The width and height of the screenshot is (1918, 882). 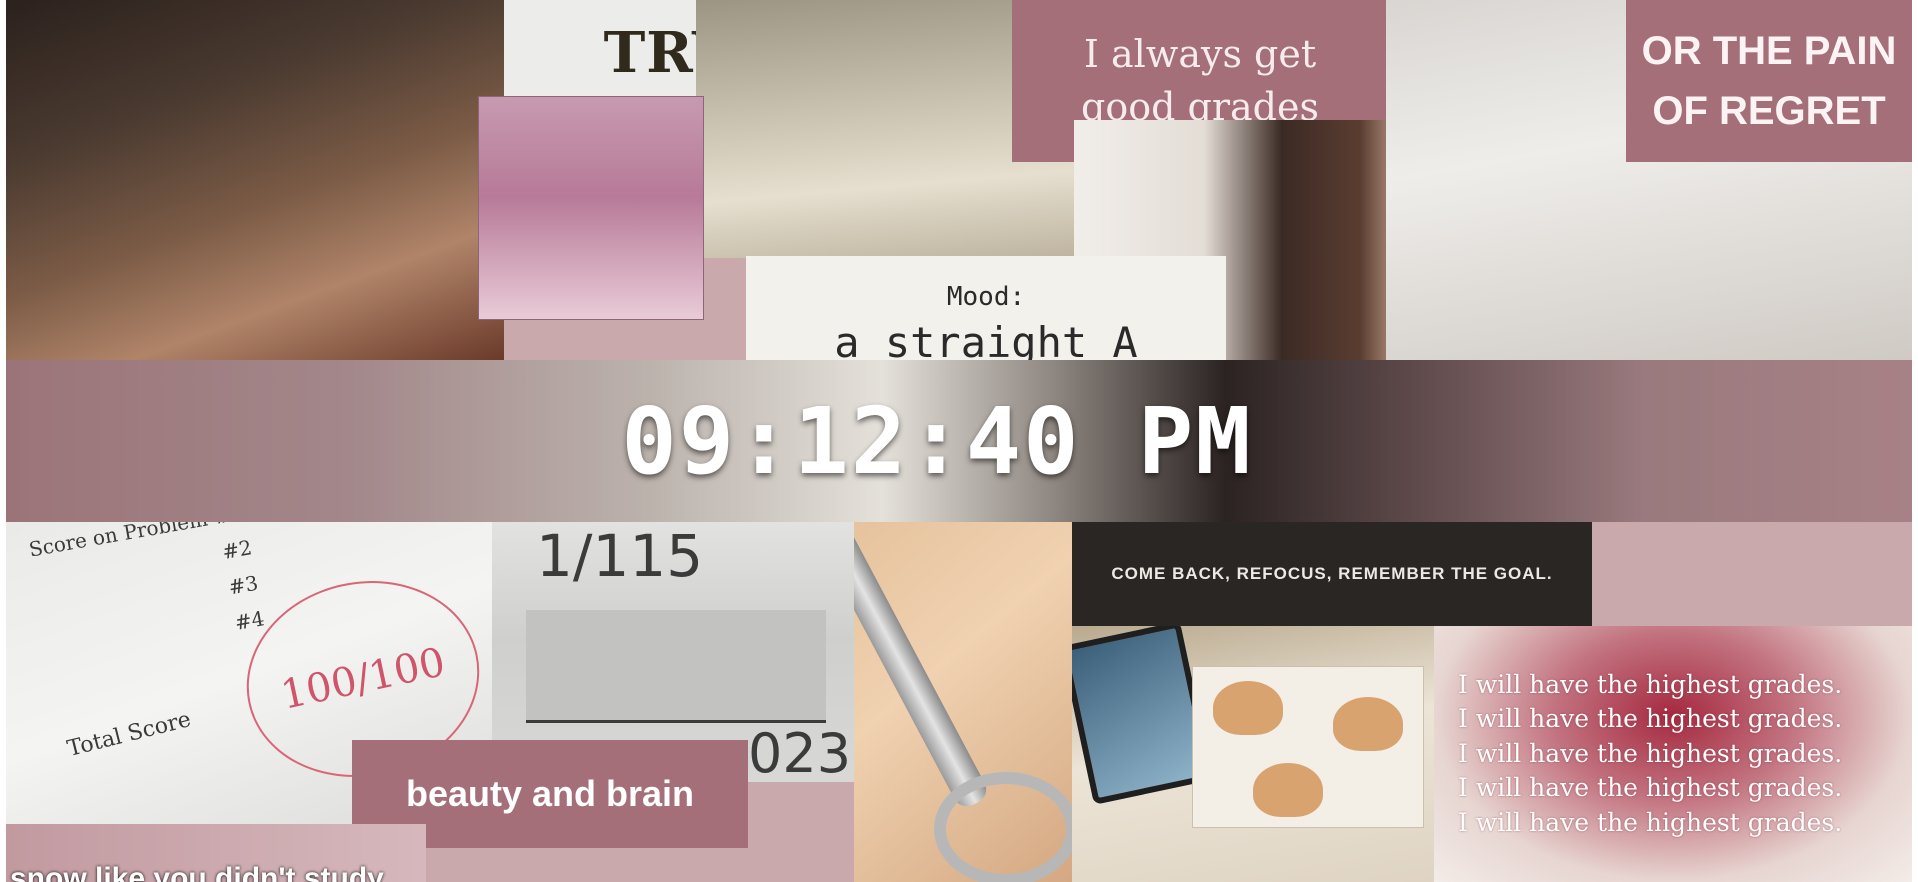 What do you see at coordinates (550, 793) in the screenshot?
I see `beauty-text: beauty and brain` at bounding box center [550, 793].